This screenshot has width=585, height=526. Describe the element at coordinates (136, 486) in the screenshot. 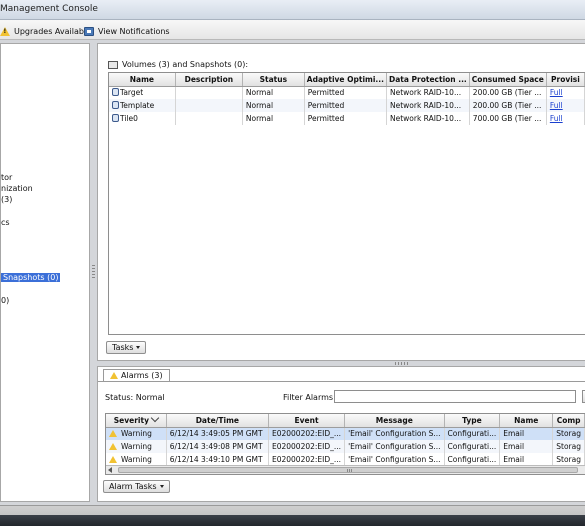

I see `alarm-tasks-menu-button: Alarm Tasks` at that location.